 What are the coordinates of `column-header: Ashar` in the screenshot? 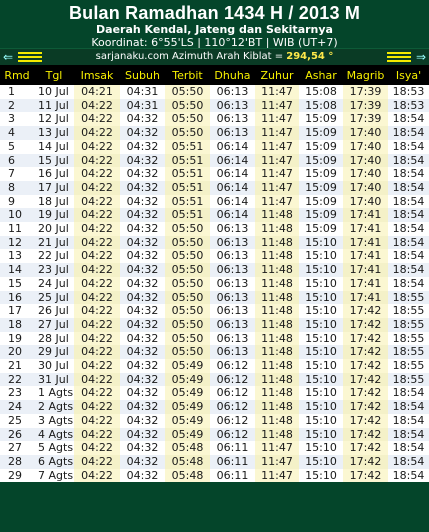 It's located at (321, 75).